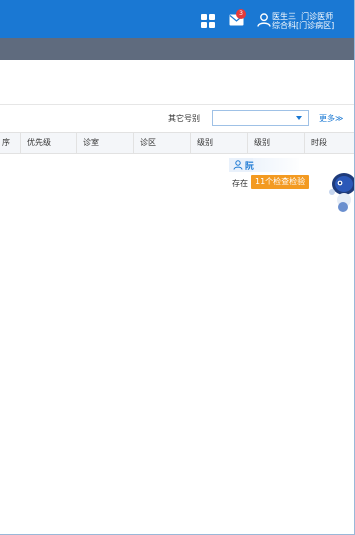 Image resolution: width=355 pixels, height=535 pixels. What do you see at coordinates (35, 143) in the screenshot?
I see `column-header: 优先级` at bounding box center [35, 143].